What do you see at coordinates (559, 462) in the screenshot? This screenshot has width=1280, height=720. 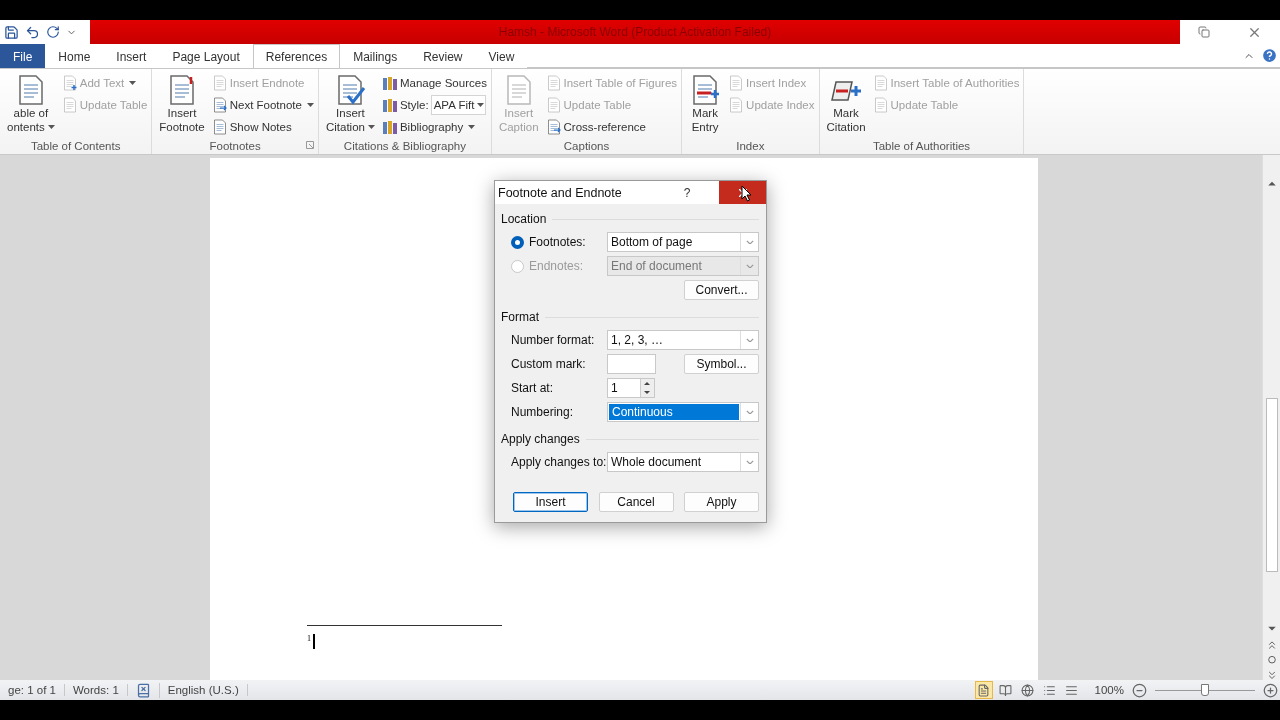 I see `field-label: Apply changes to:` at bounding box center [559, 462].